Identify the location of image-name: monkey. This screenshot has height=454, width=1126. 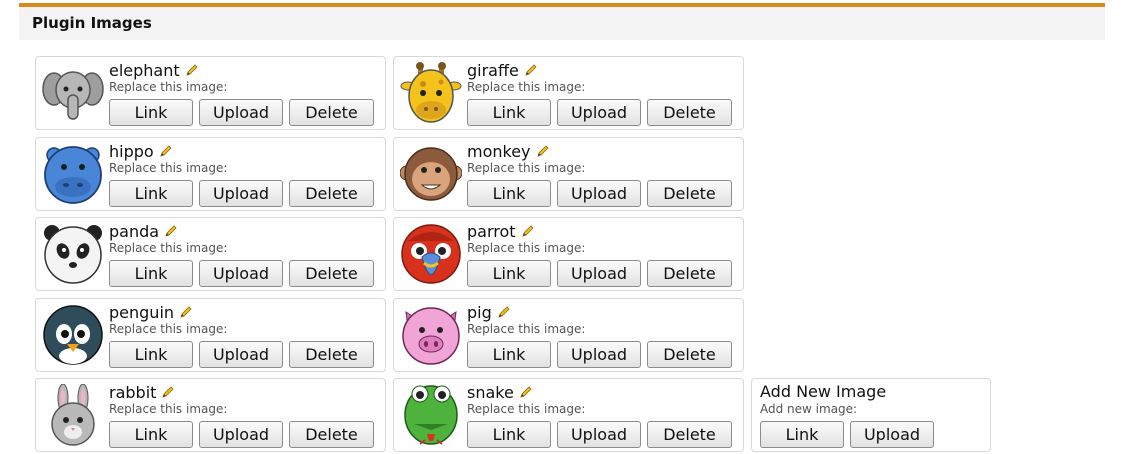
(499, 151).